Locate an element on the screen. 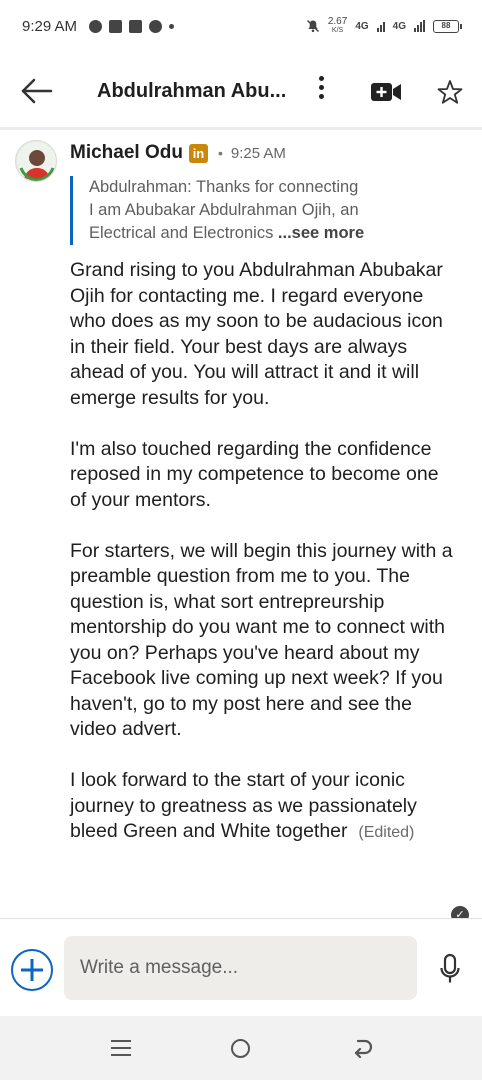 The width and height of the screenshot is (482, 1080). star-icon is located at coordinates (450, 92).